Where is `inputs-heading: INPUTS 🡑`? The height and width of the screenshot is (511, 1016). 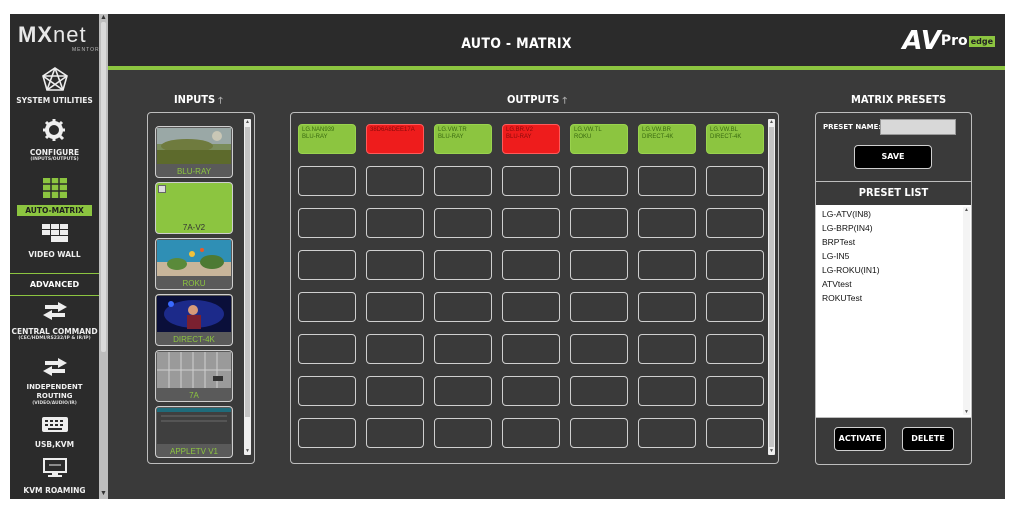 inputs-heading: INPUTS 🡑 is located at coordinates (198, 101).